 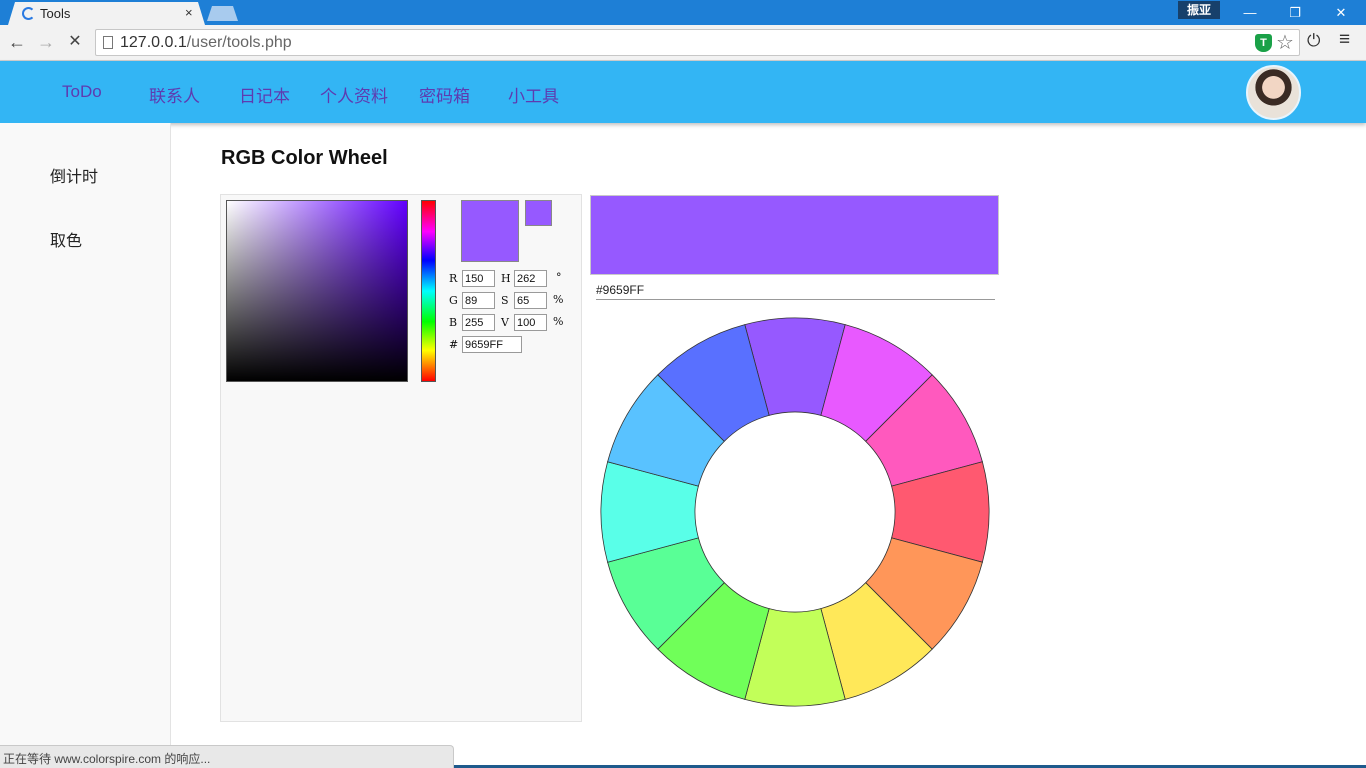 What do you see at coordinates (559, 277) in the screenshot?
I see `h-unit: °` at bounding box center [559, 277].